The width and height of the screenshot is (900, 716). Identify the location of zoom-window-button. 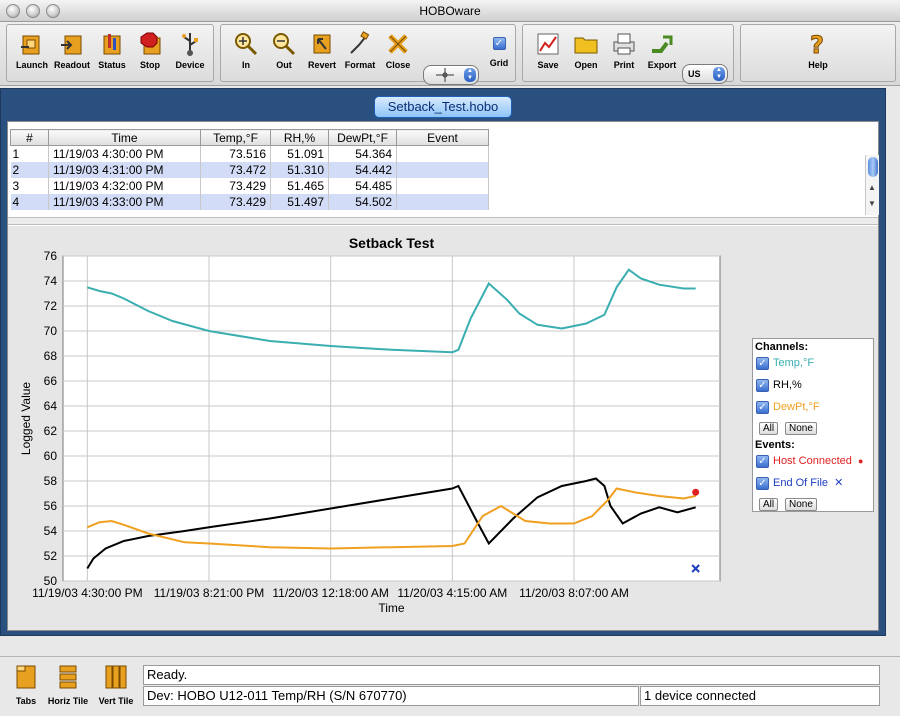
(53, 11).